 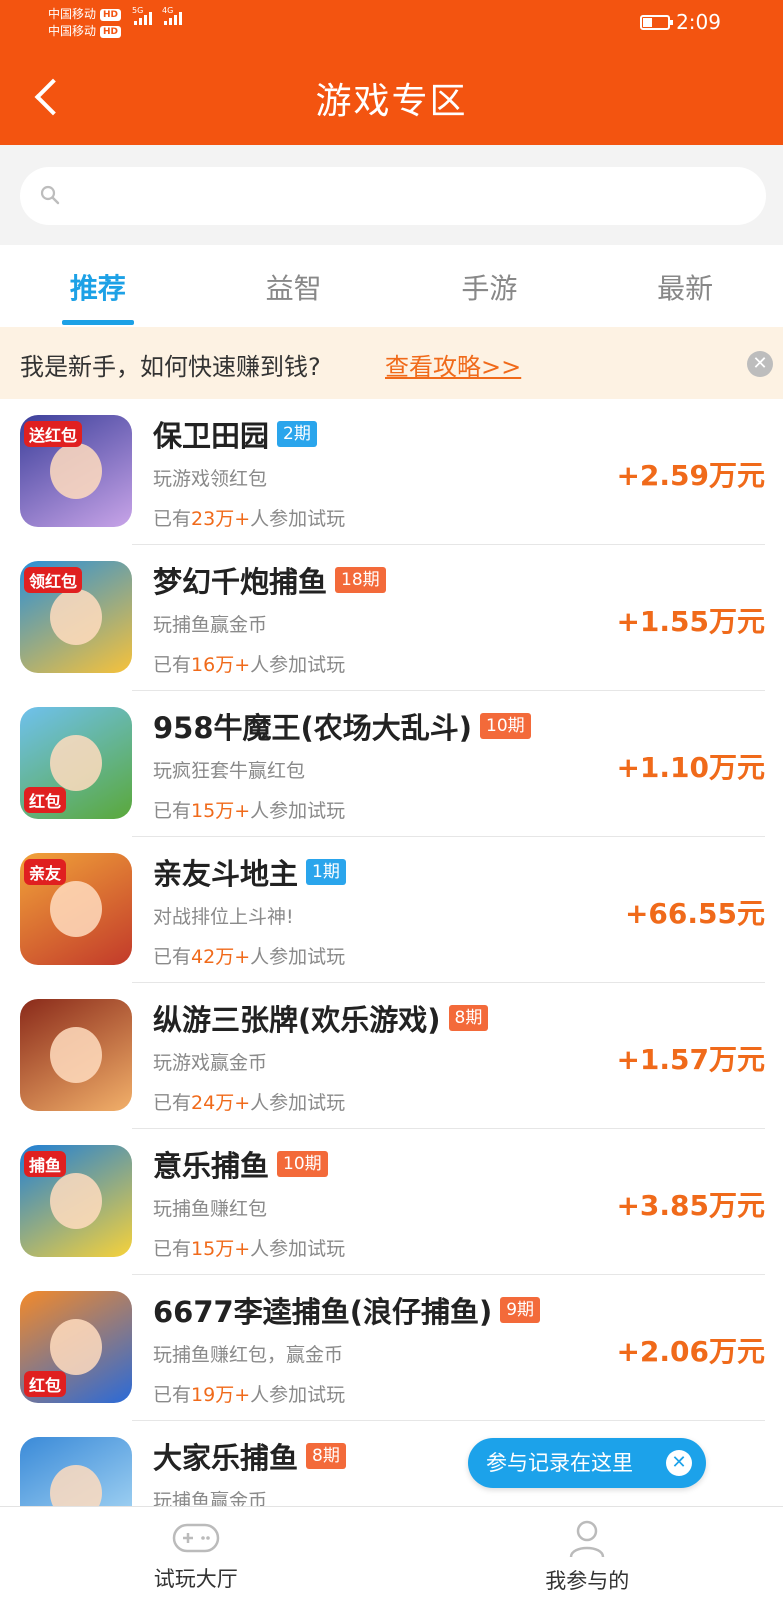 What do you see at coordinates (391, 1202) in the screenshot?
I see `game-list-item: 捕鱼 意乐捕鱼 10期玩捕鱼赚红包已有15万+人参加试玩 +3.85万元` at bounding box center [391, 1202].